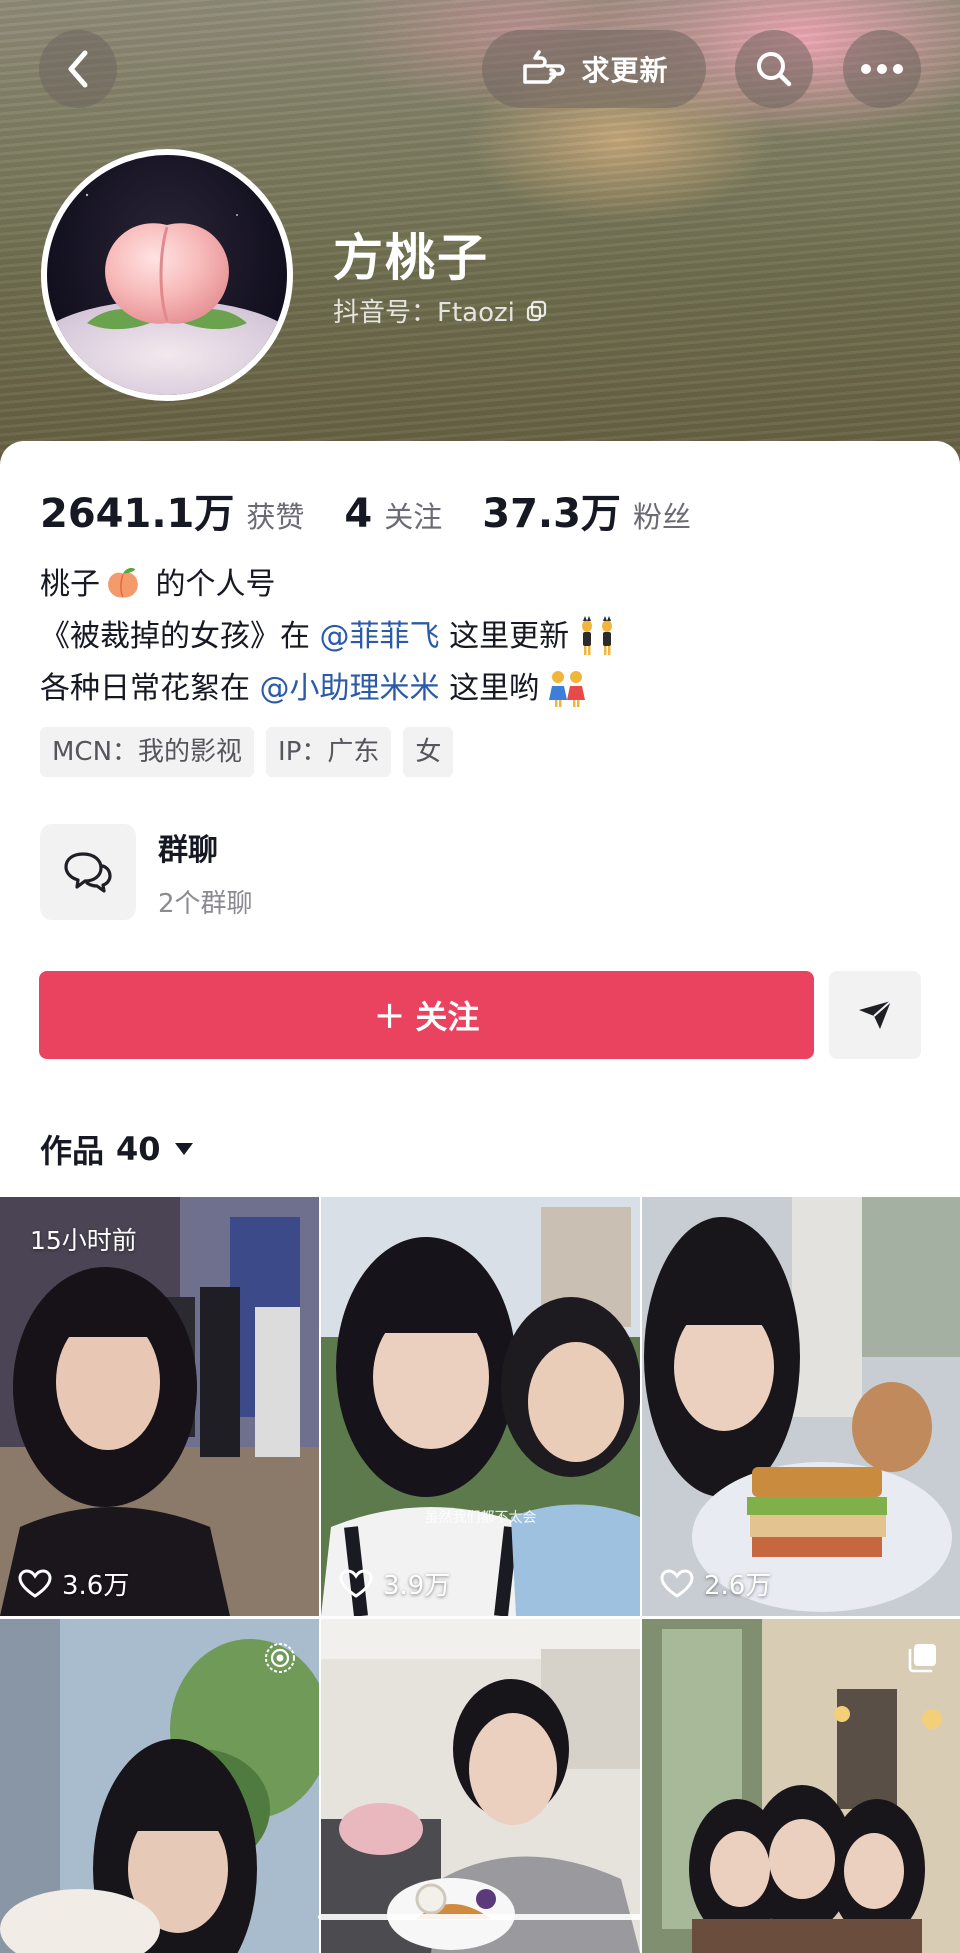 The height and width of the screenshot is (1953, 960). What do you see at coordinates (138, 1149) in the screenshot?
I see `works-count: 40` at bounding box center [138, 1149].